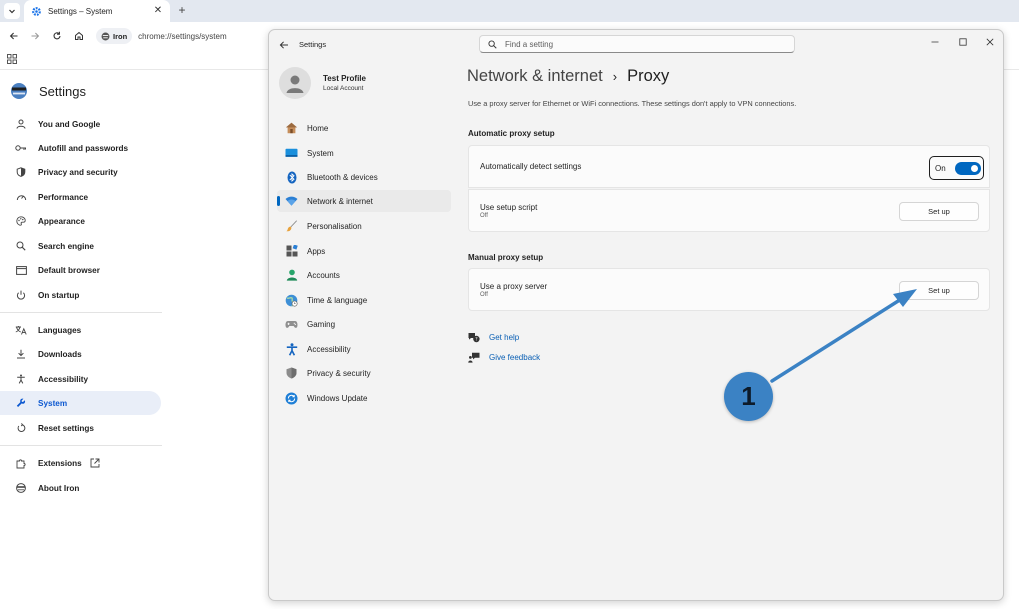 This screenshot has height=609, width=1019. I want to click on home-icon, so click(79, 35).